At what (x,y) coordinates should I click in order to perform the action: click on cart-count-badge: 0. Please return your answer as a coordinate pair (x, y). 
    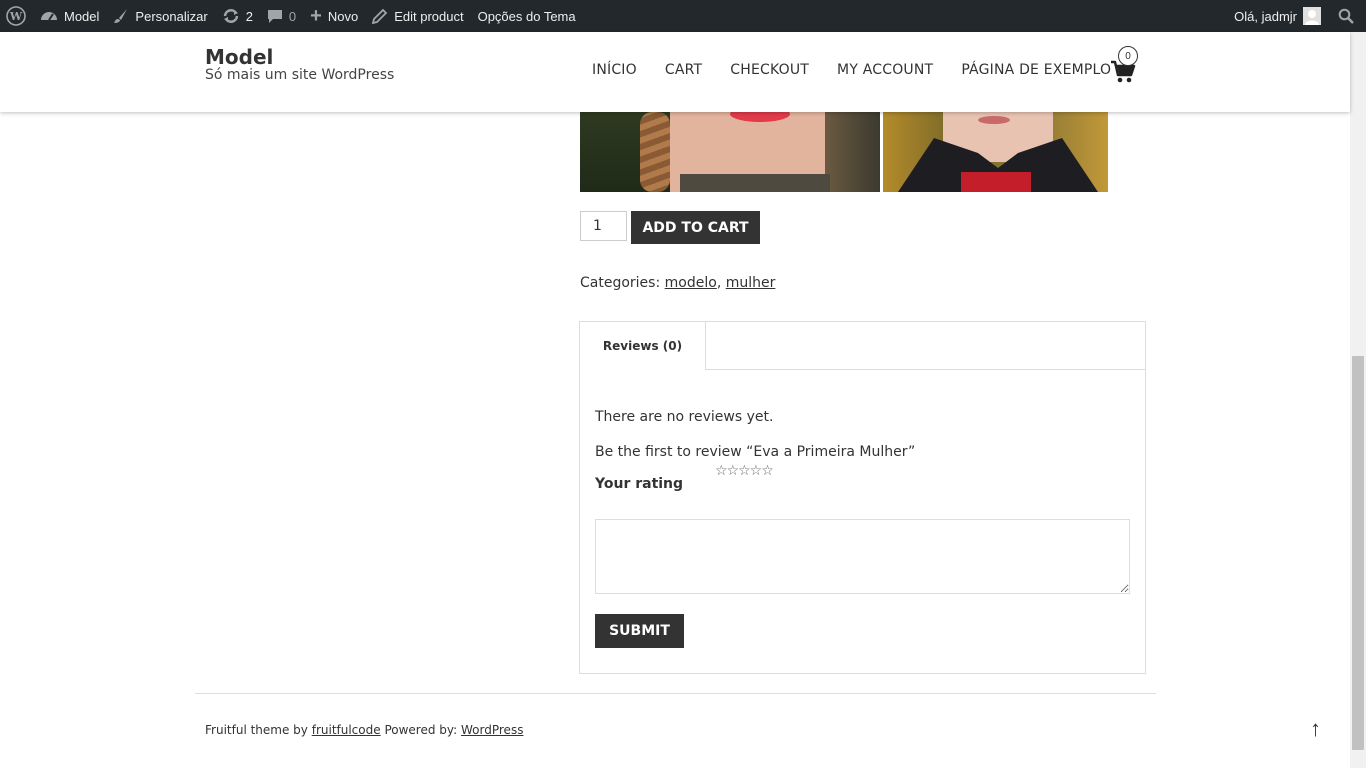
    Looking at the image, I should click on (1128, 56).